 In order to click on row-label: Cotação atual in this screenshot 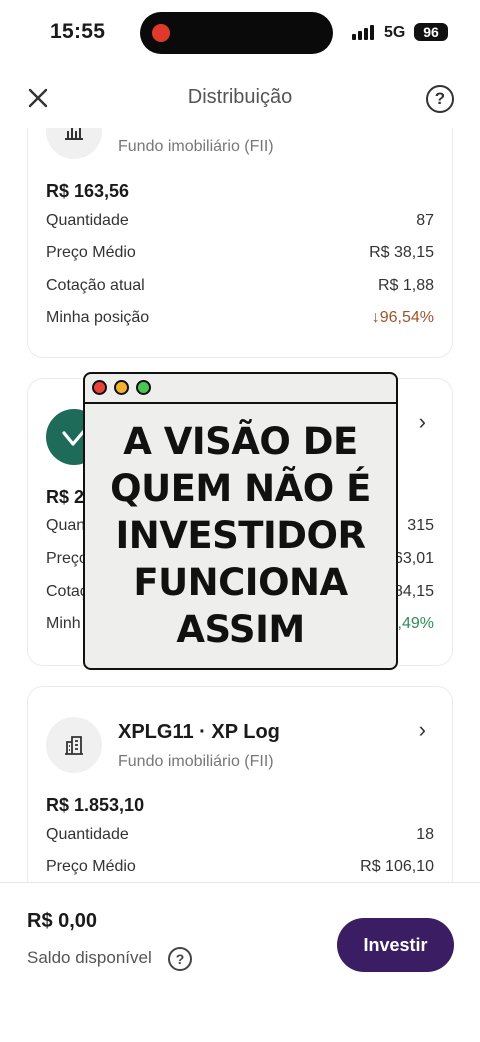, I will do `click(95, 285)`.